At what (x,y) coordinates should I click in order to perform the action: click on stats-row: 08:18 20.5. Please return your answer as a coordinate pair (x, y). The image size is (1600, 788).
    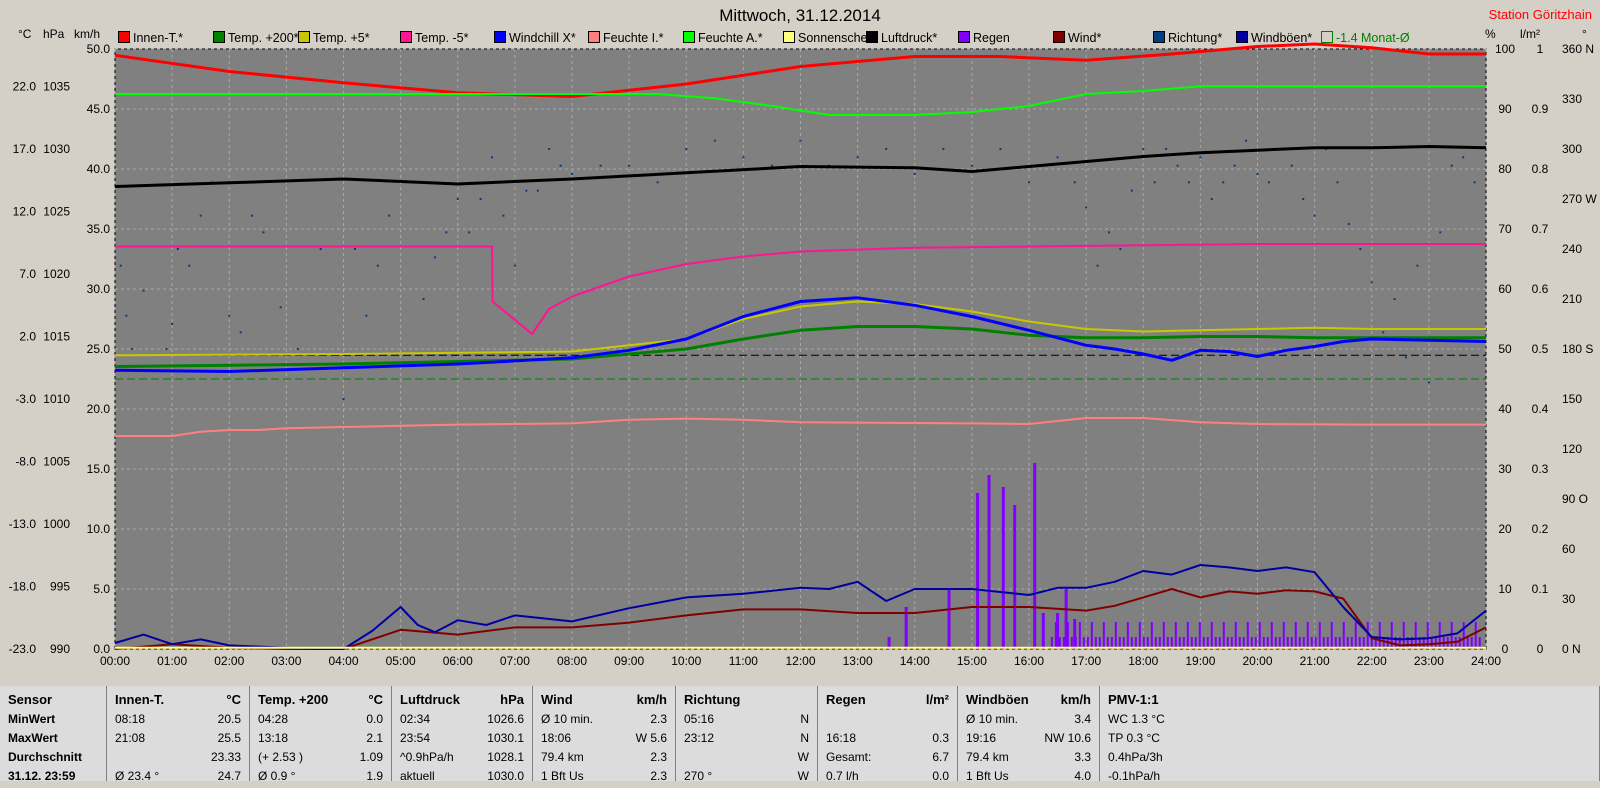
    Looking at the image, I should click on (178, 721).